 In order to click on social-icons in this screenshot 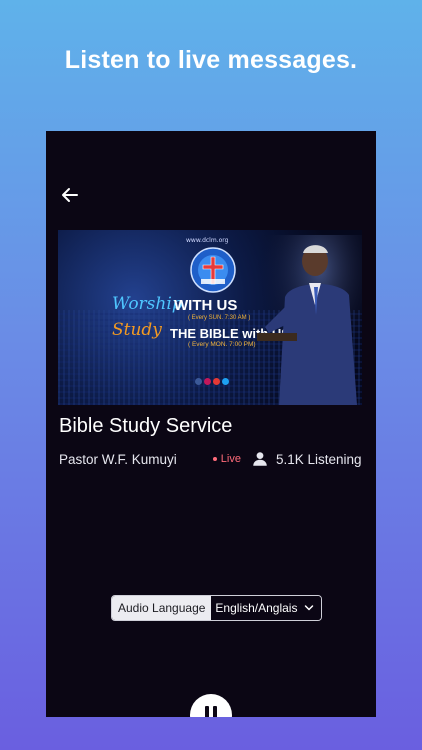, I will do `click(212, 381)`.